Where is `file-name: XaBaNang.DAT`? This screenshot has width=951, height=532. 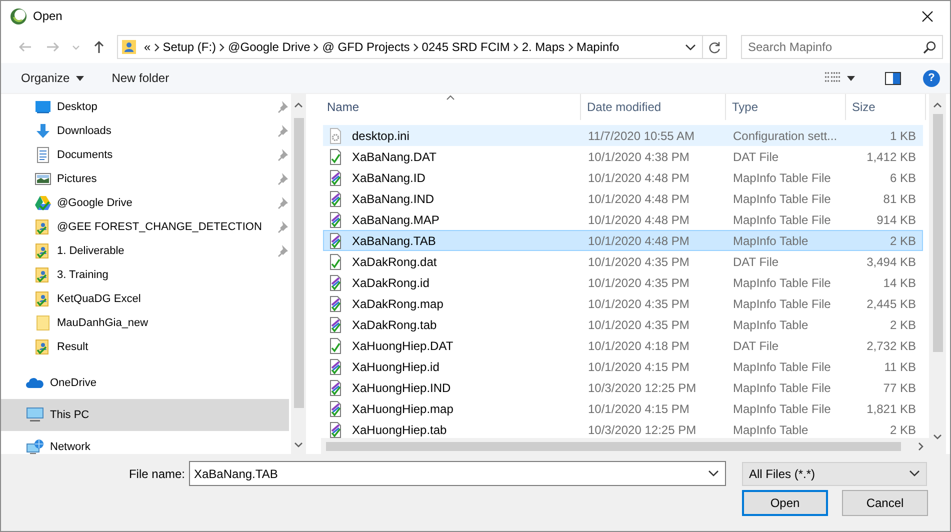 file-name: XaBaNang.DAT is located at coordinates (394, 157).